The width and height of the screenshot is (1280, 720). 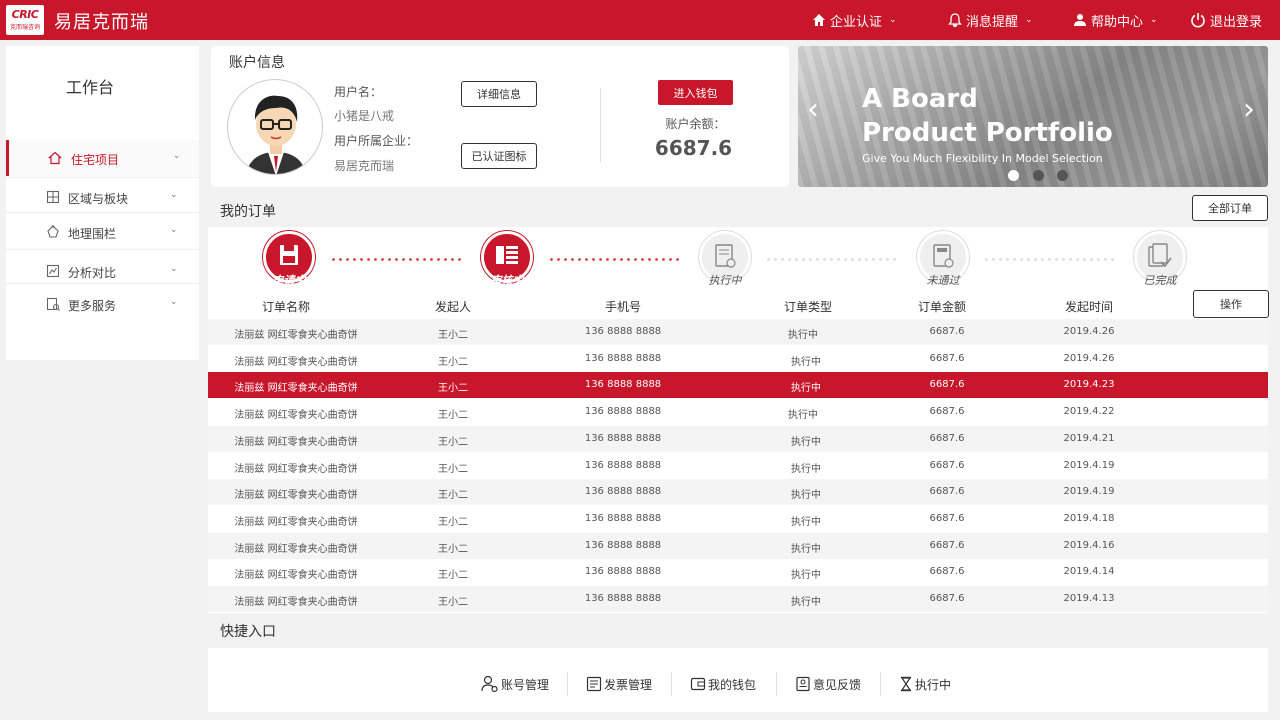 I want to click on sidebar-item-residential: 住宅项目 ⌄, so click(x=102, y=158).